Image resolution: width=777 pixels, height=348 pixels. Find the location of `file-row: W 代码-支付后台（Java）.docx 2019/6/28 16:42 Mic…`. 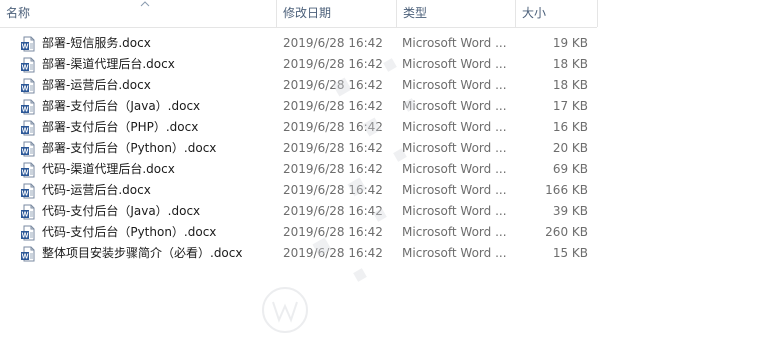

file-row: W 代码-支付后台（Java）.docx 2019/6/28 16:42 Mic… is located at coordinates (298, 211).